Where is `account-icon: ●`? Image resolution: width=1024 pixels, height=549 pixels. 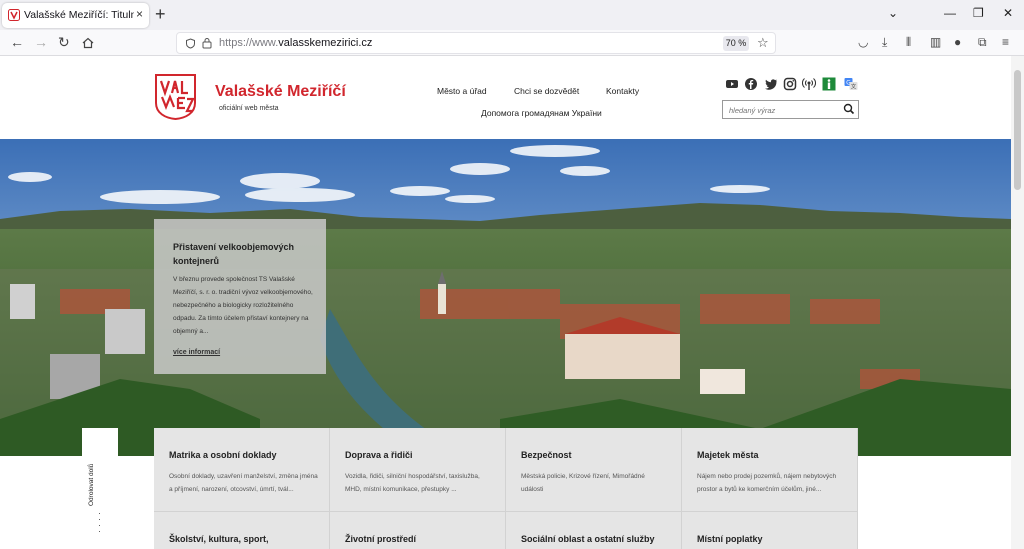 account-icon: ● is located at coordinates (957, 42).